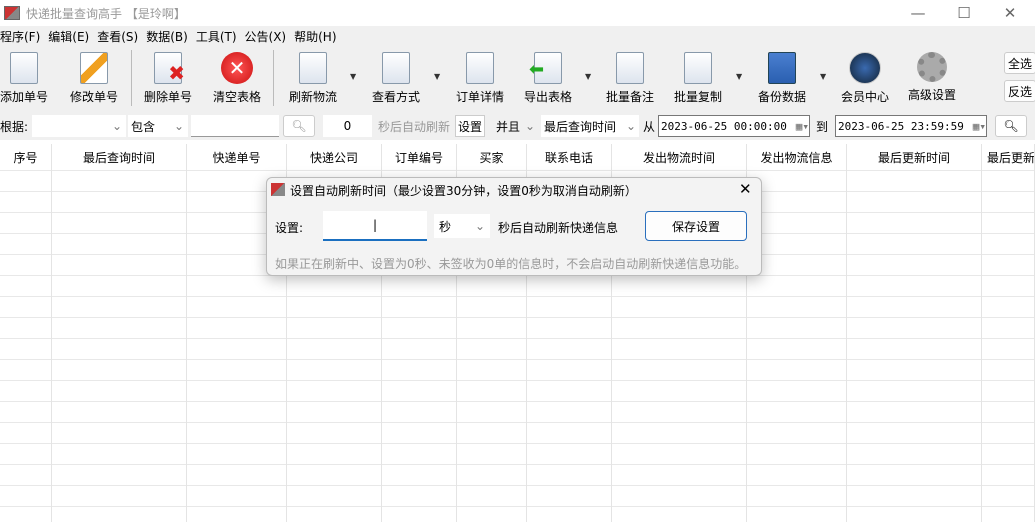 The image size is (1035, 522). I want to click on clear-icon: ✕, so click(237, 68).